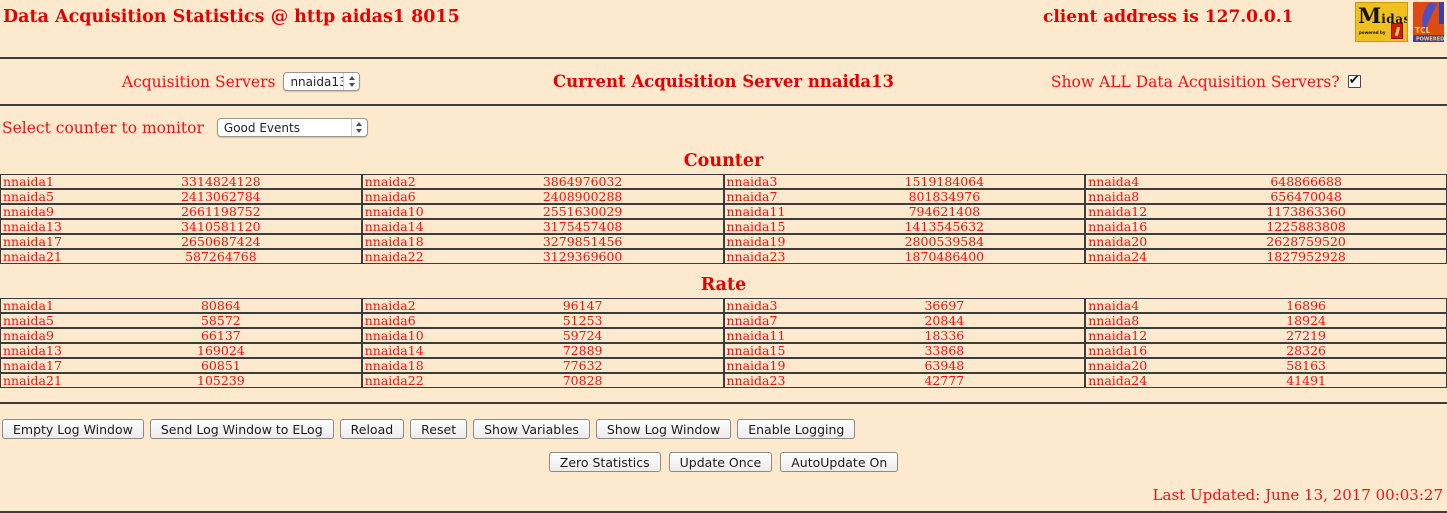  I want to click on counter-cell: nnaida11 794621408, so click(904, 211).